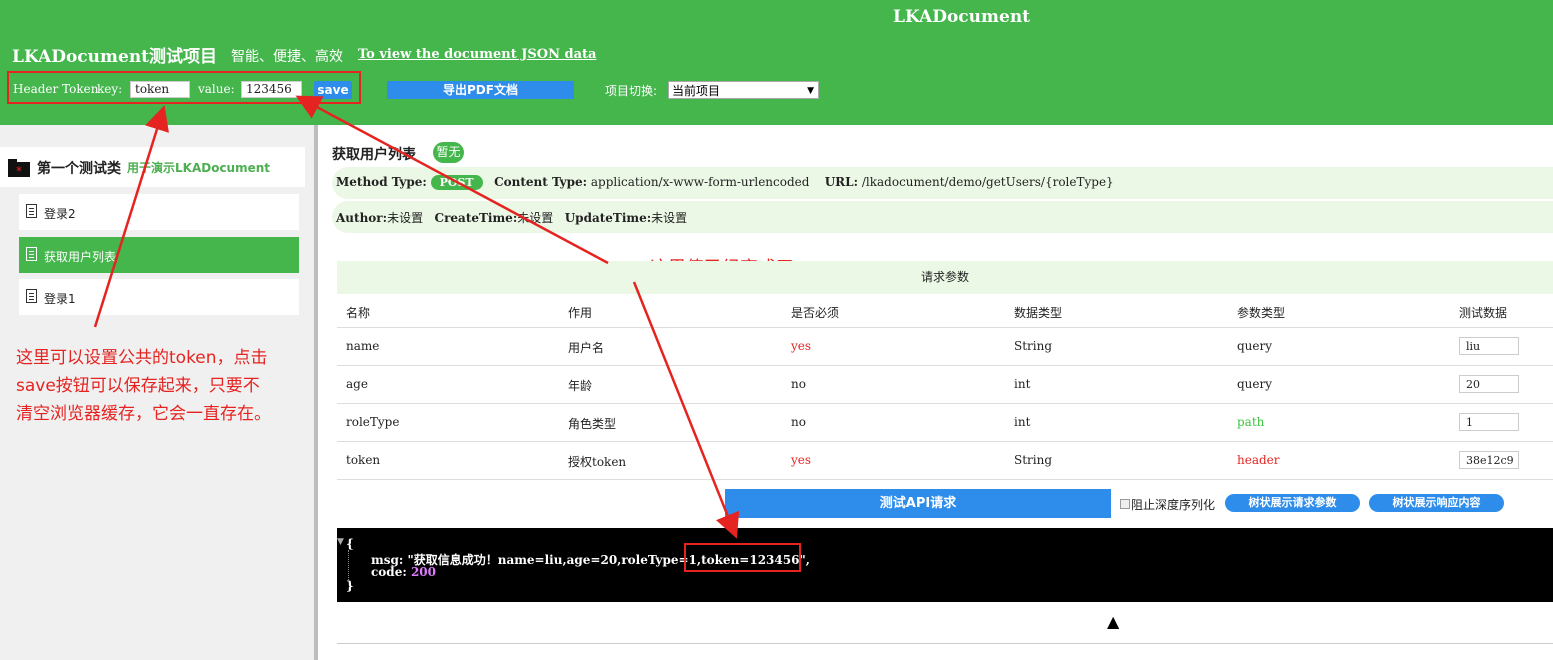 The image size is (1553, 660). I want to click on content-type-value: application/x-www-form-urlencoded, so click(700, 182).